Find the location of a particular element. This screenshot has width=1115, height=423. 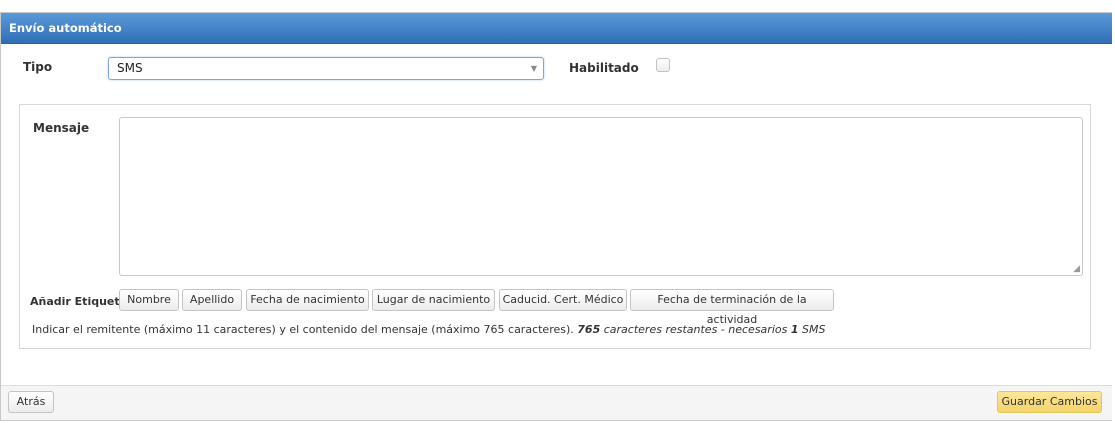

sms-count: 1 is located at coordinates (794, 329).